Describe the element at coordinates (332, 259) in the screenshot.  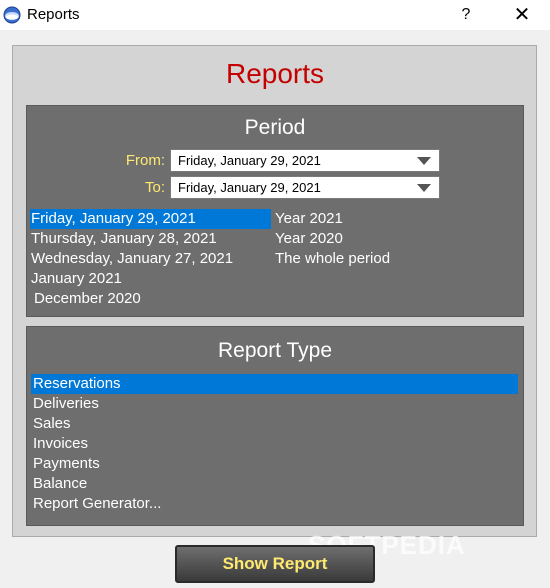
I see `period-list-item: The whole period` at that location.